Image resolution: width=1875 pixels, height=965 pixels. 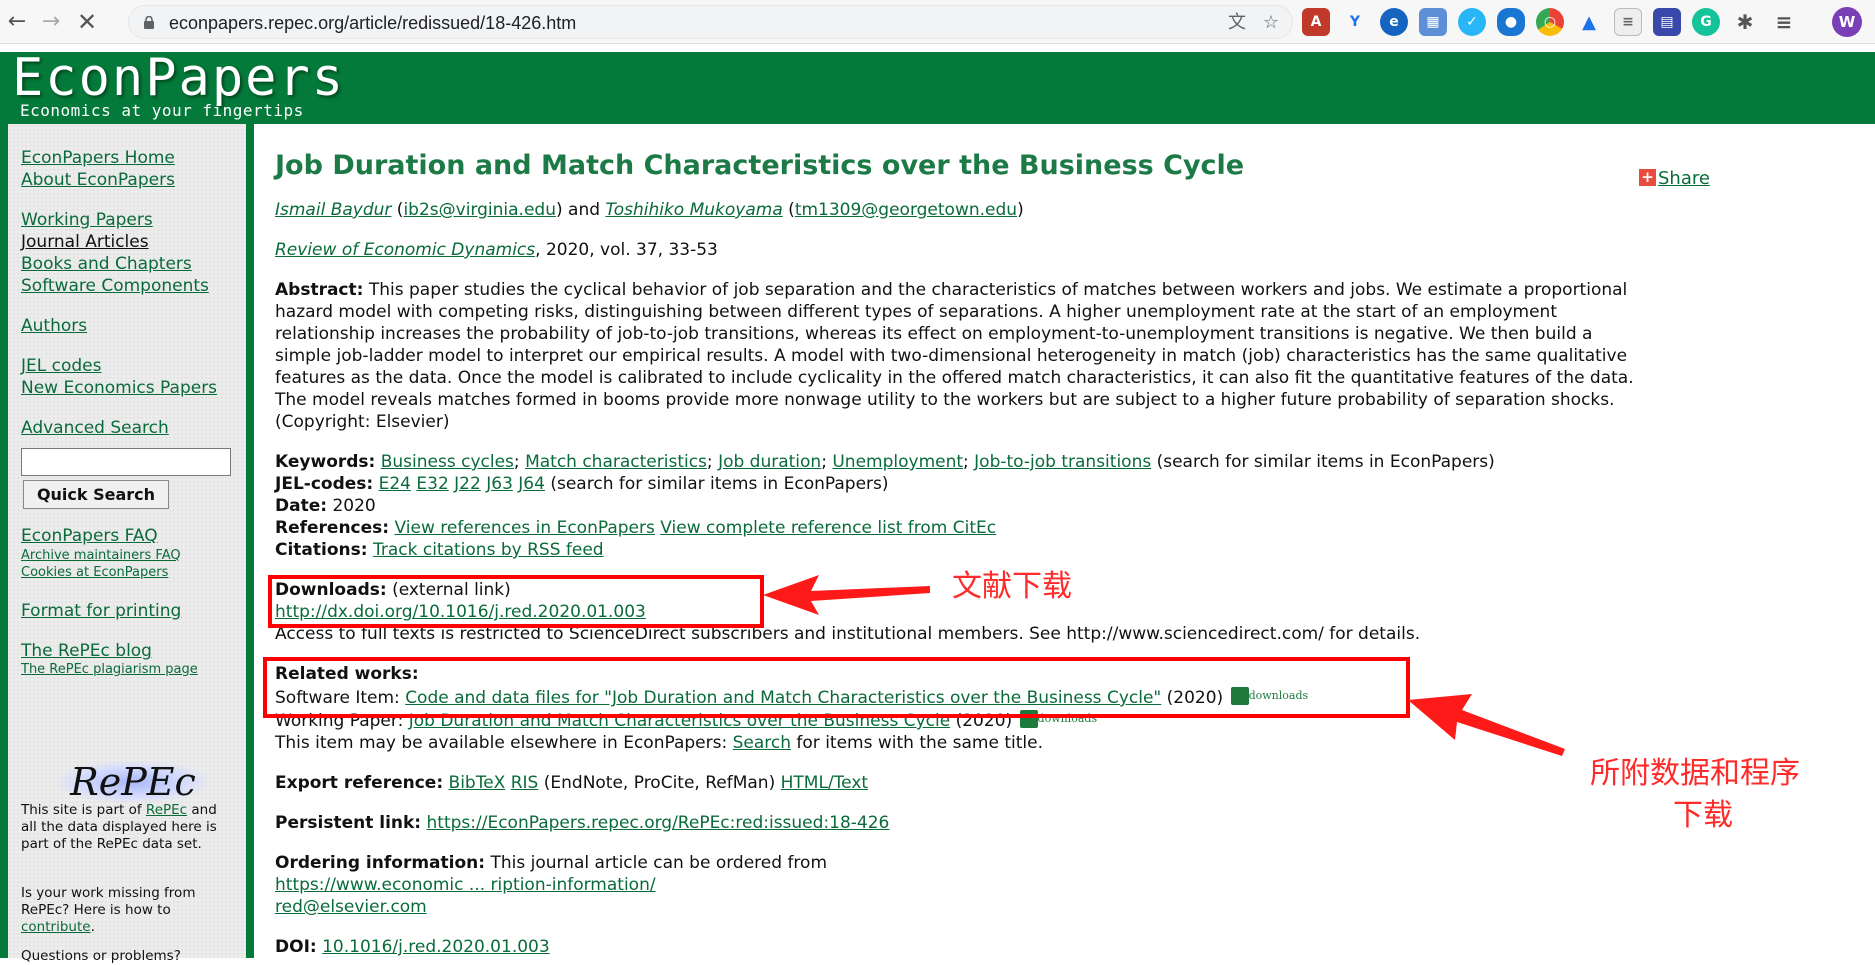 What do you see at coordinates (616, 462) in the screenshot?
I see `keyword-link: Match characteristics` at bounding box center [616, 462].